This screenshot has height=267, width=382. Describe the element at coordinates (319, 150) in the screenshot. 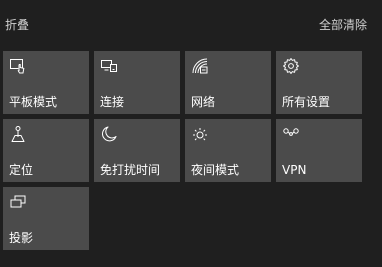

I see `quick-action-vpn: VPN` at that location.